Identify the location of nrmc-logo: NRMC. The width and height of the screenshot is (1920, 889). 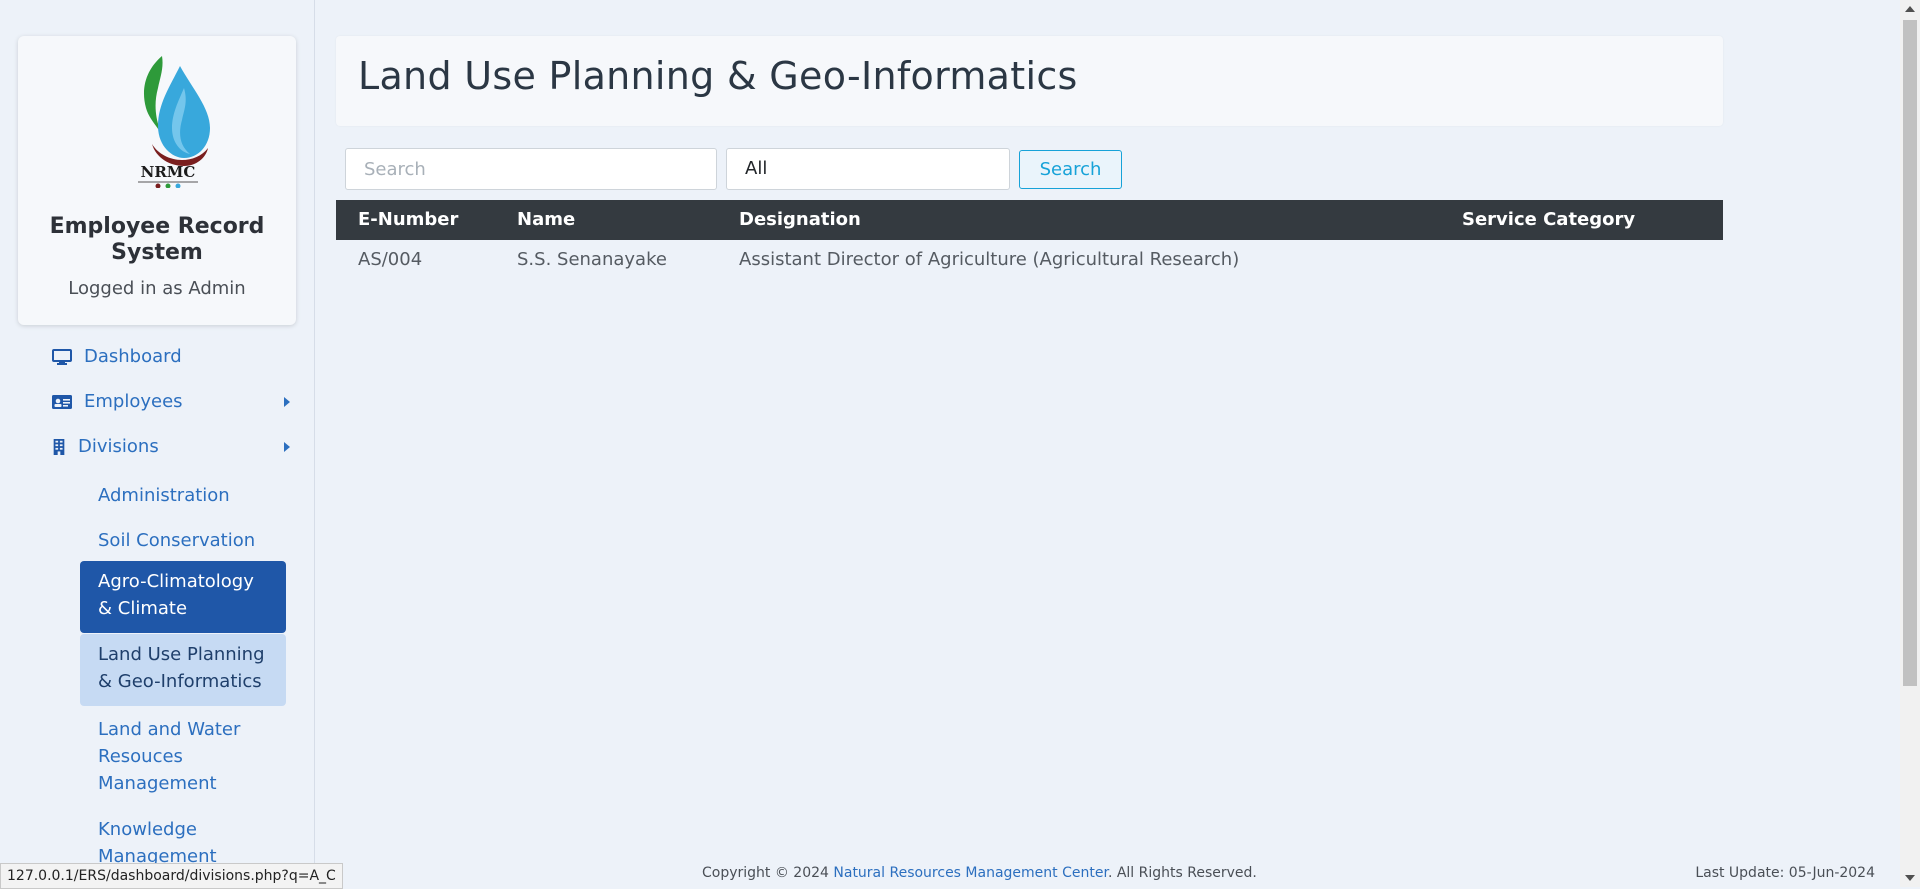
(174, 122).